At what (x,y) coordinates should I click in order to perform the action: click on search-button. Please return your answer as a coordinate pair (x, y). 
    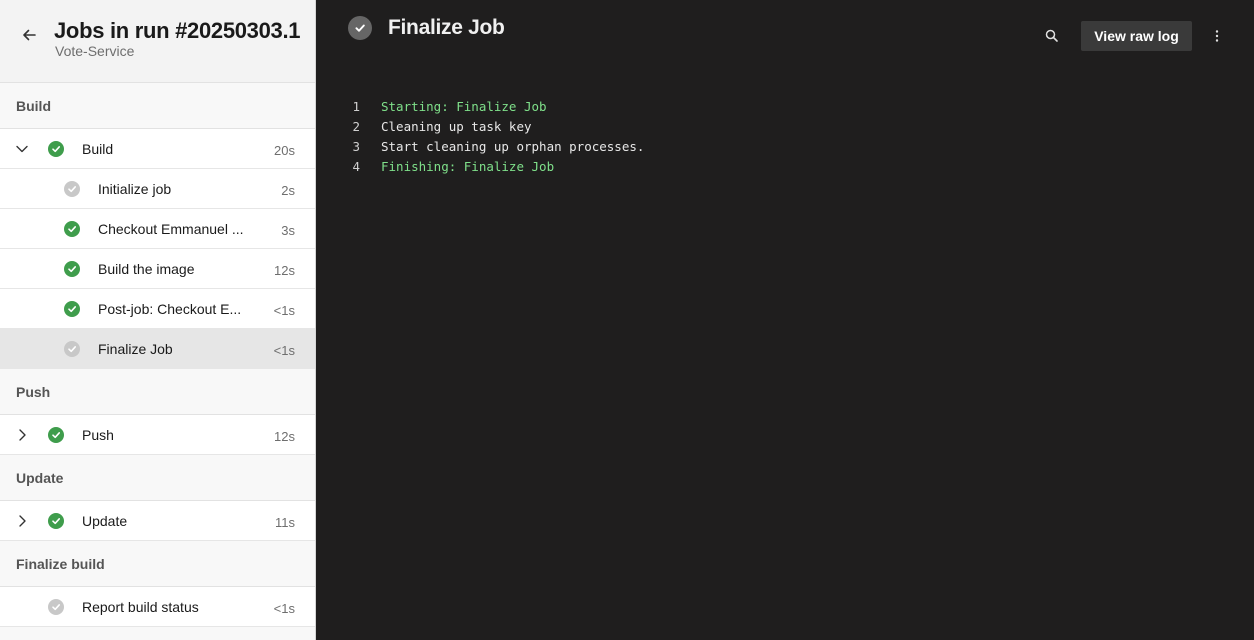
    Looking at the image, I should click on (1052, 36).